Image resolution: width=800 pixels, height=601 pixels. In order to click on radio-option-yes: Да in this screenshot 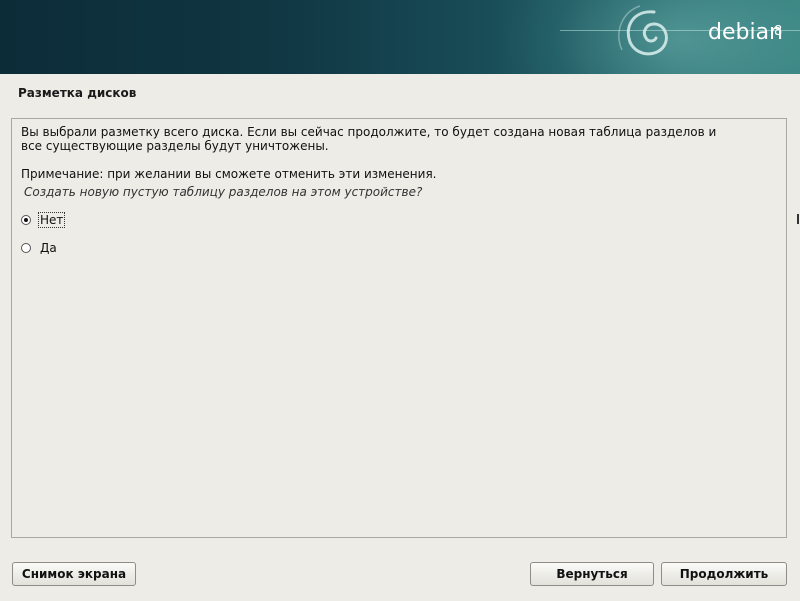, I will do `click(39, 248)`.